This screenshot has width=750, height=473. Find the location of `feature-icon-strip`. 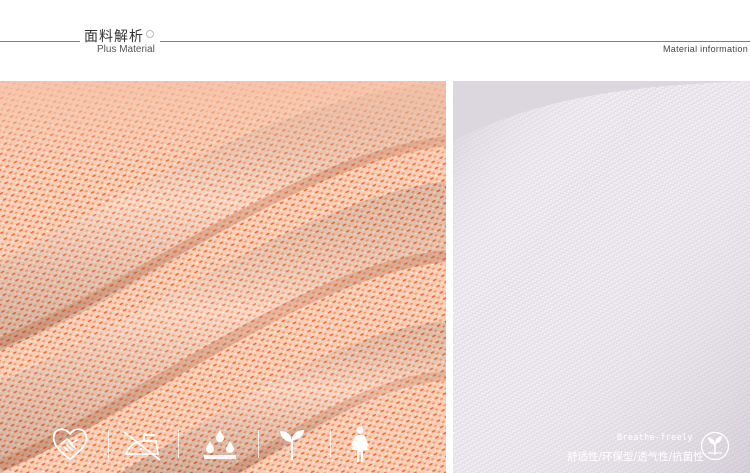

feature-icon-strip is located at coordinates (215, 444).